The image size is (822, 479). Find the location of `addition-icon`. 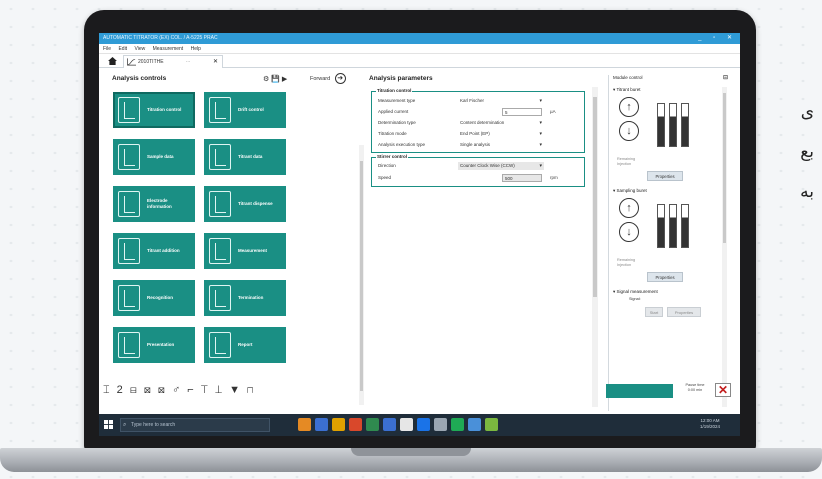

addition-icon is located at coordinates (129, 251).